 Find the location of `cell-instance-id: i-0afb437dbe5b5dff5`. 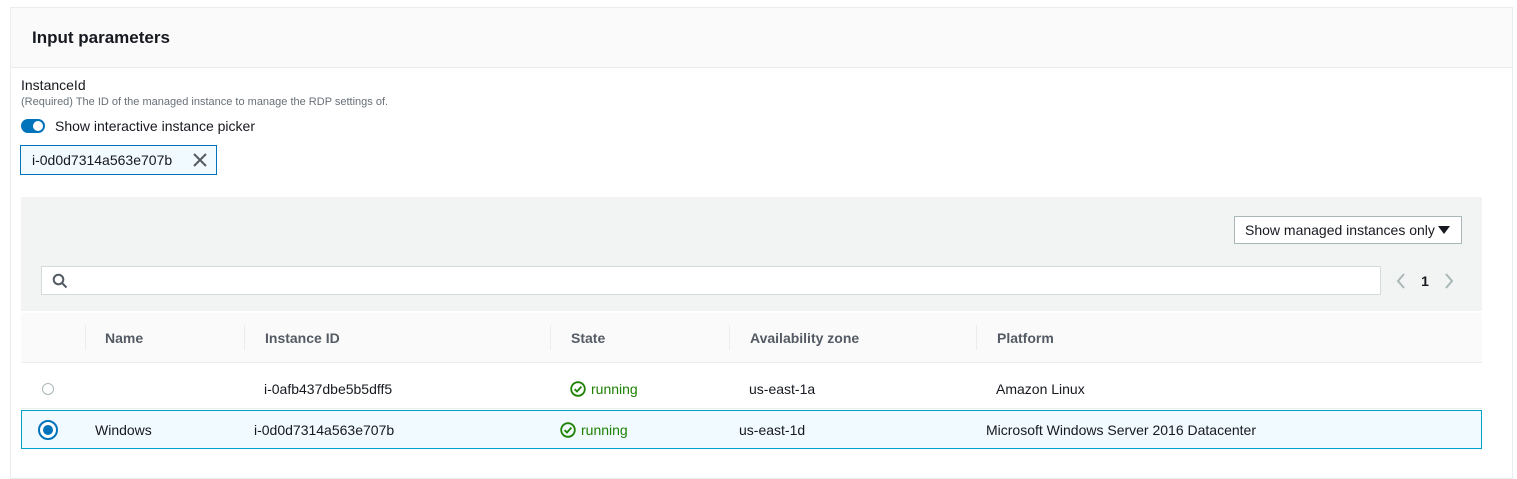

cell-instance-id: i-0afb437dbe5b5dff5 is located at coordinates (328, 389).